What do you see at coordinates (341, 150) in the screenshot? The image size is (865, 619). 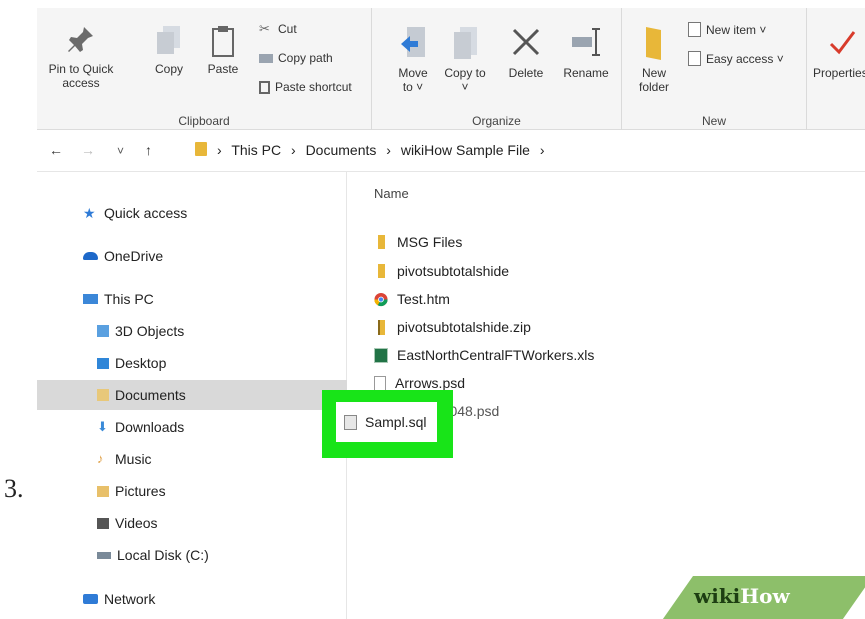 I see `breadcrumb-documents: Documents` at bounding box center [341, 150].